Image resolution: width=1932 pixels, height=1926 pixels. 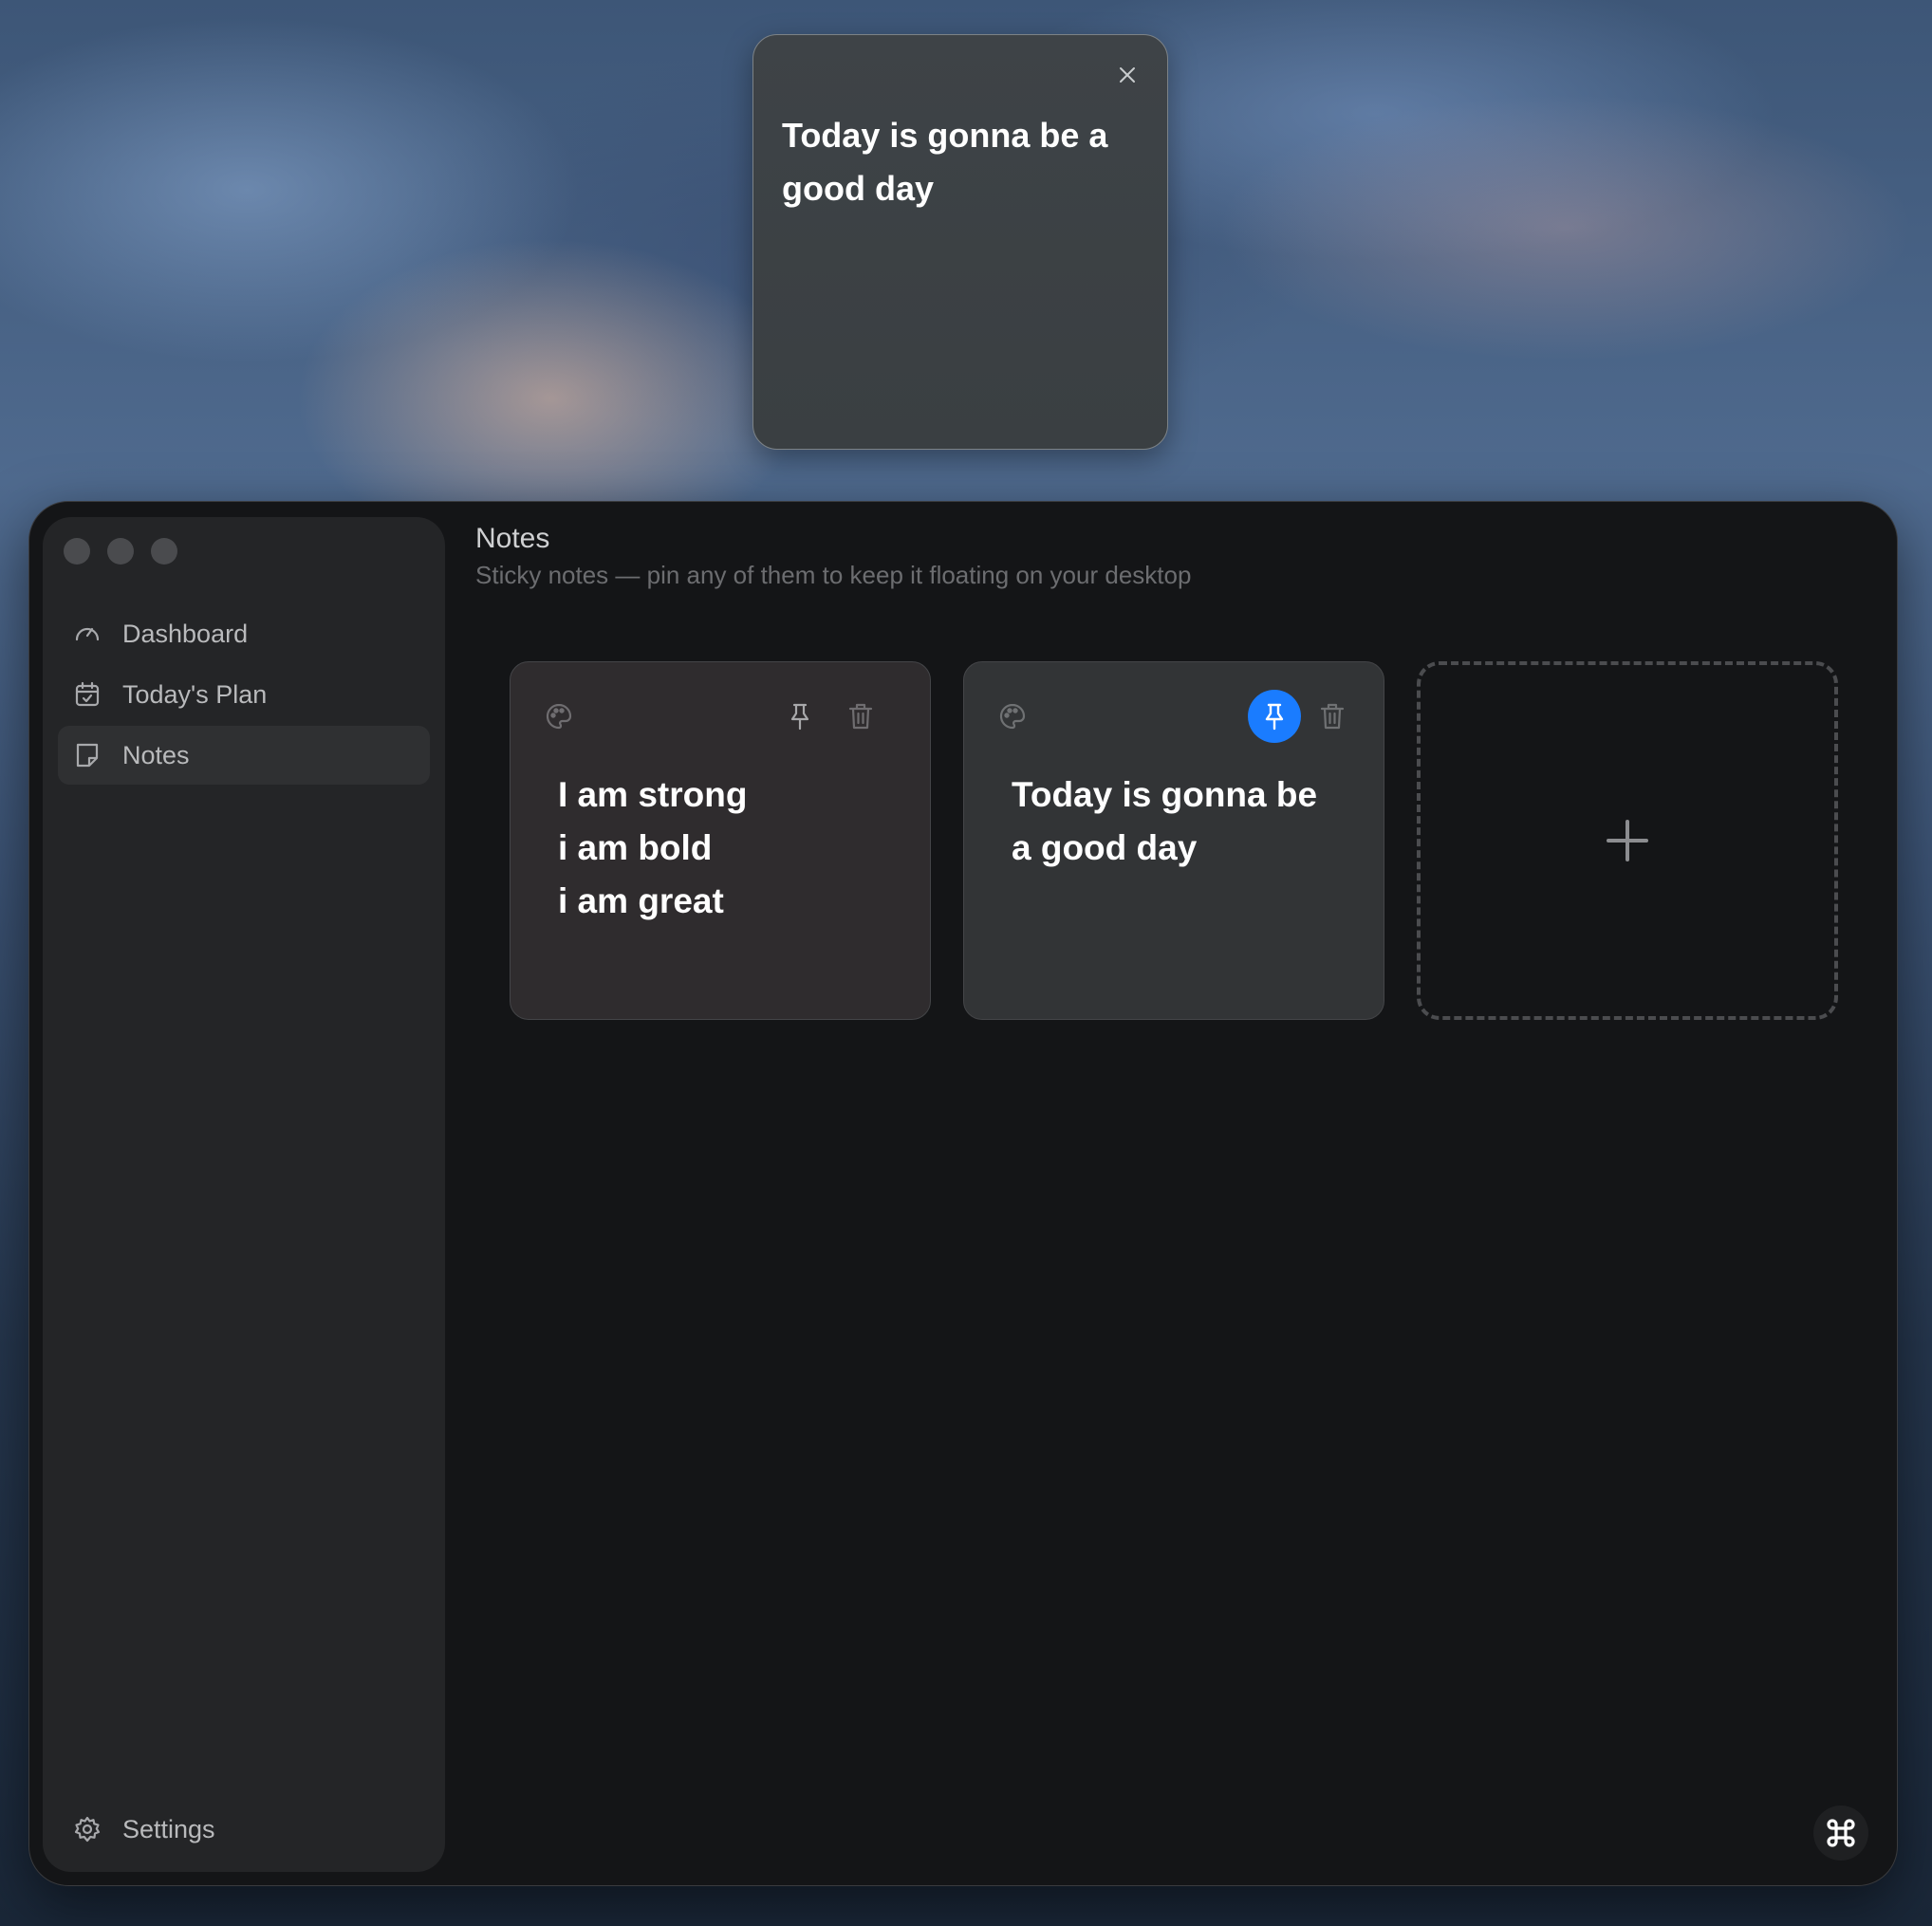 What do you see at coordinates (960, 242) in the screenshot?
I see `floating-sticky-note: Today is gonna be a good day` at bounding box center [960, 242].